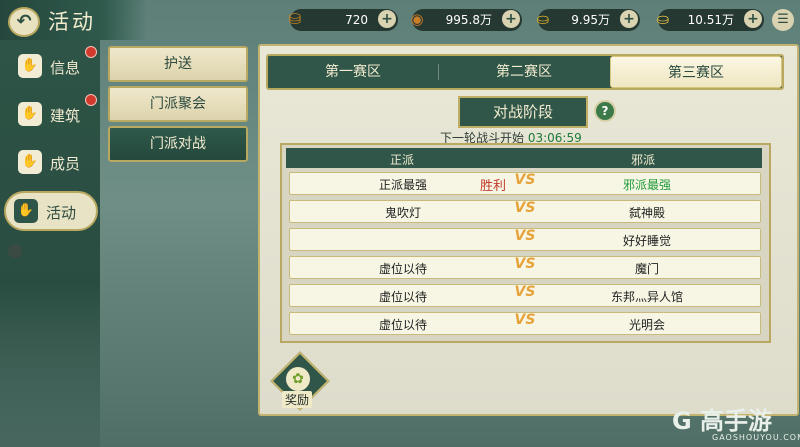 The image size is (800, 447). I want to click on righteous-header: 正派, so click(402, 160).